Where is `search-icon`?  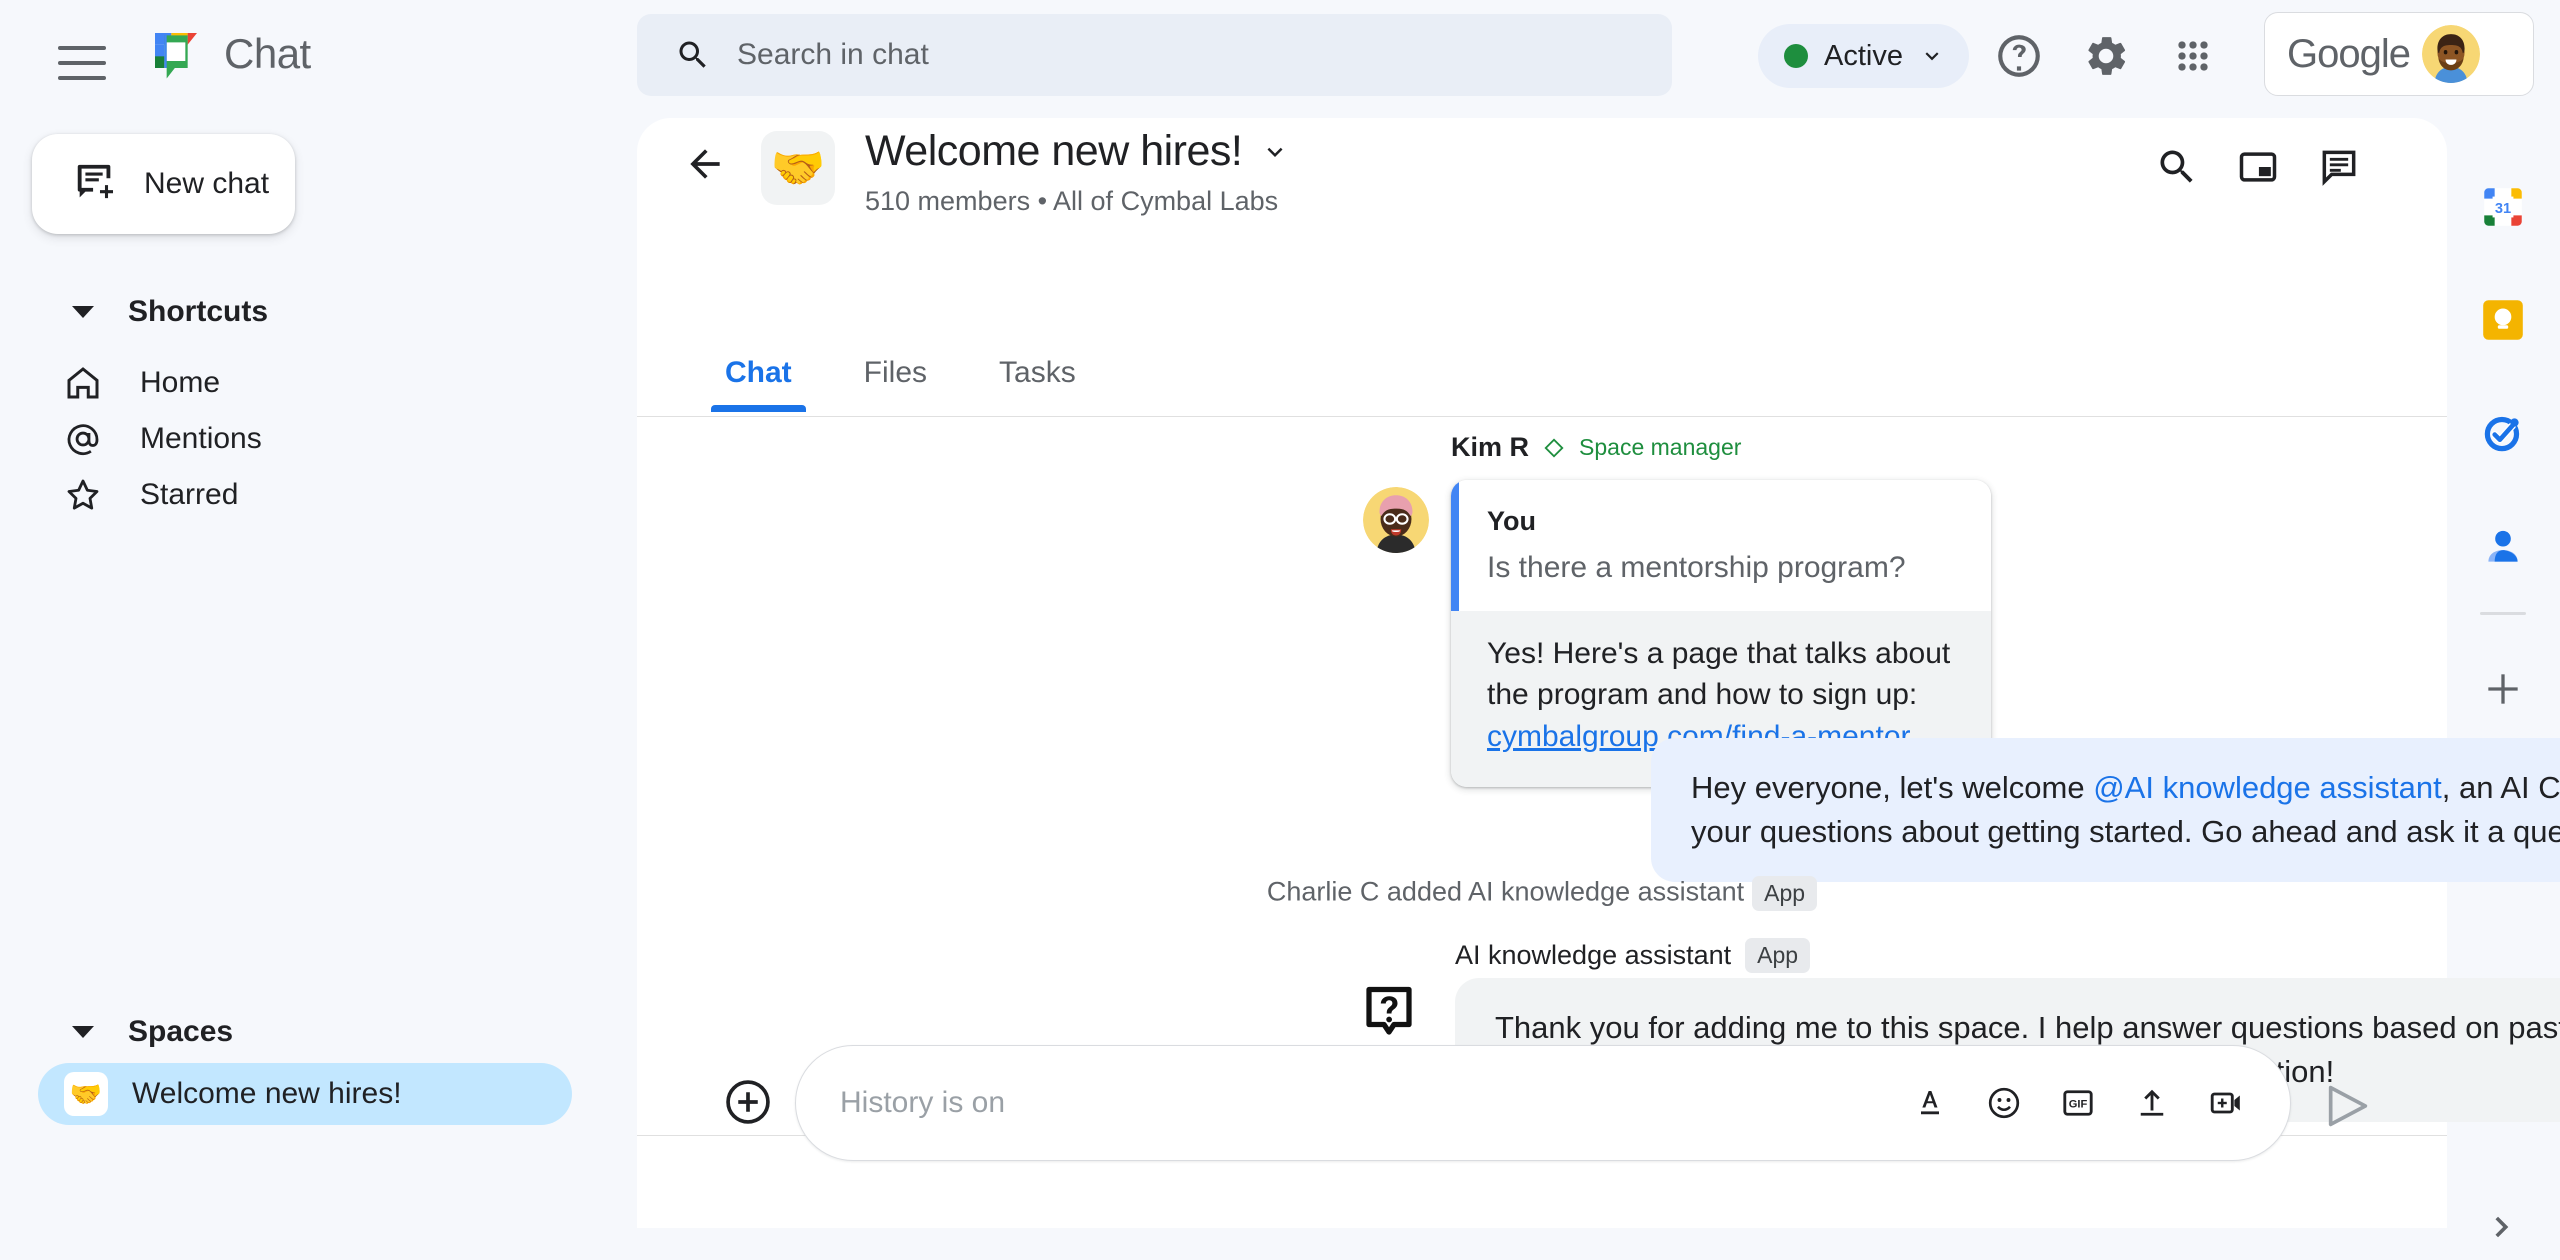
search-icon is located at coordinates (2176, 166).